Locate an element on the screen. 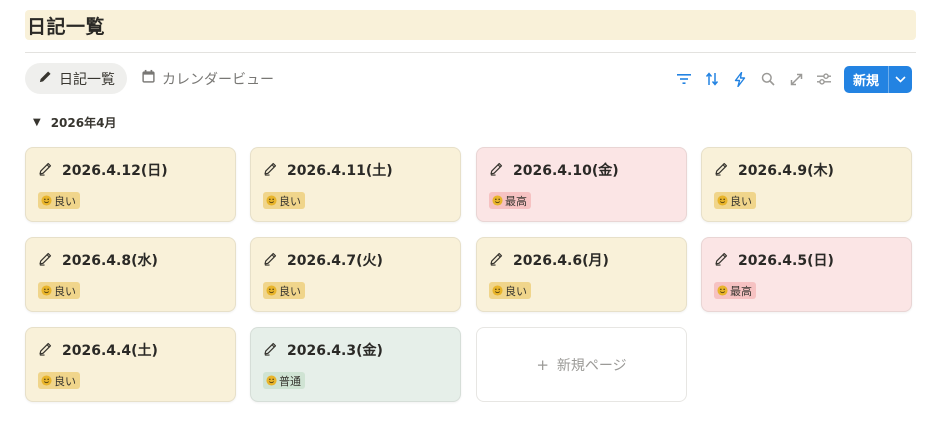  card-title: 2026.4.5(日) is located at coordinates (774, 260).